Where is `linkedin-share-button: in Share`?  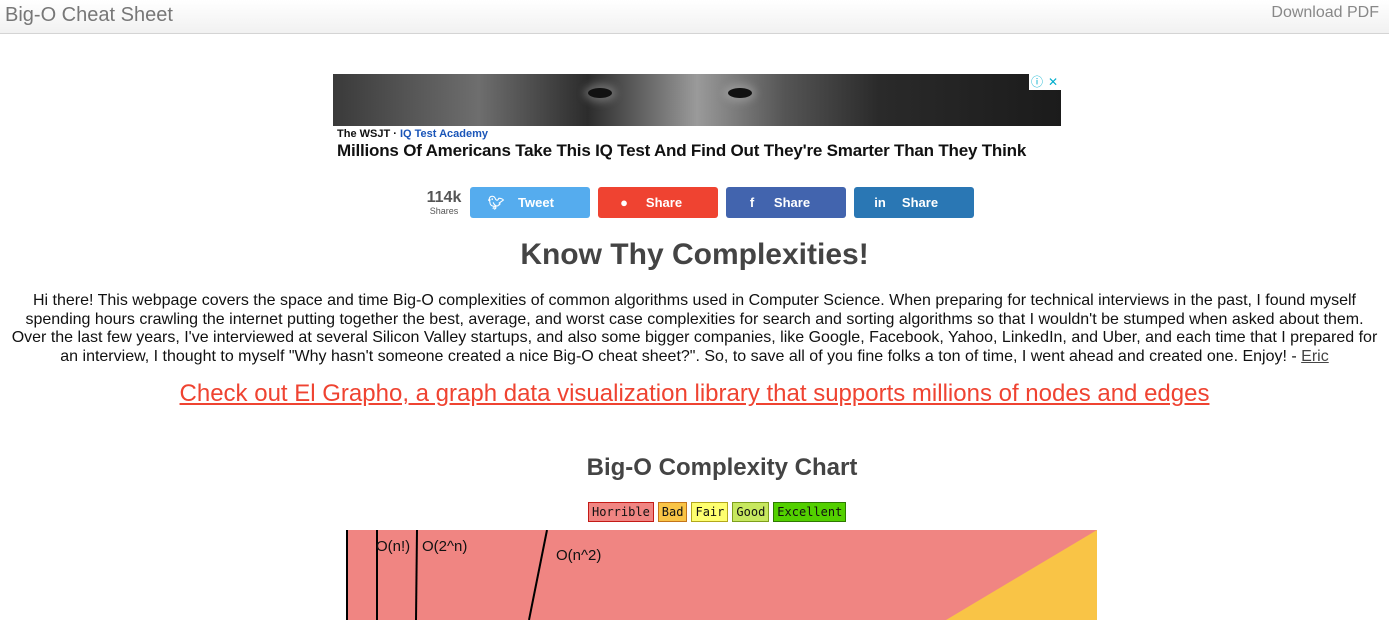
linkedin-share-button: in Share is located at coordinates (914, 202).